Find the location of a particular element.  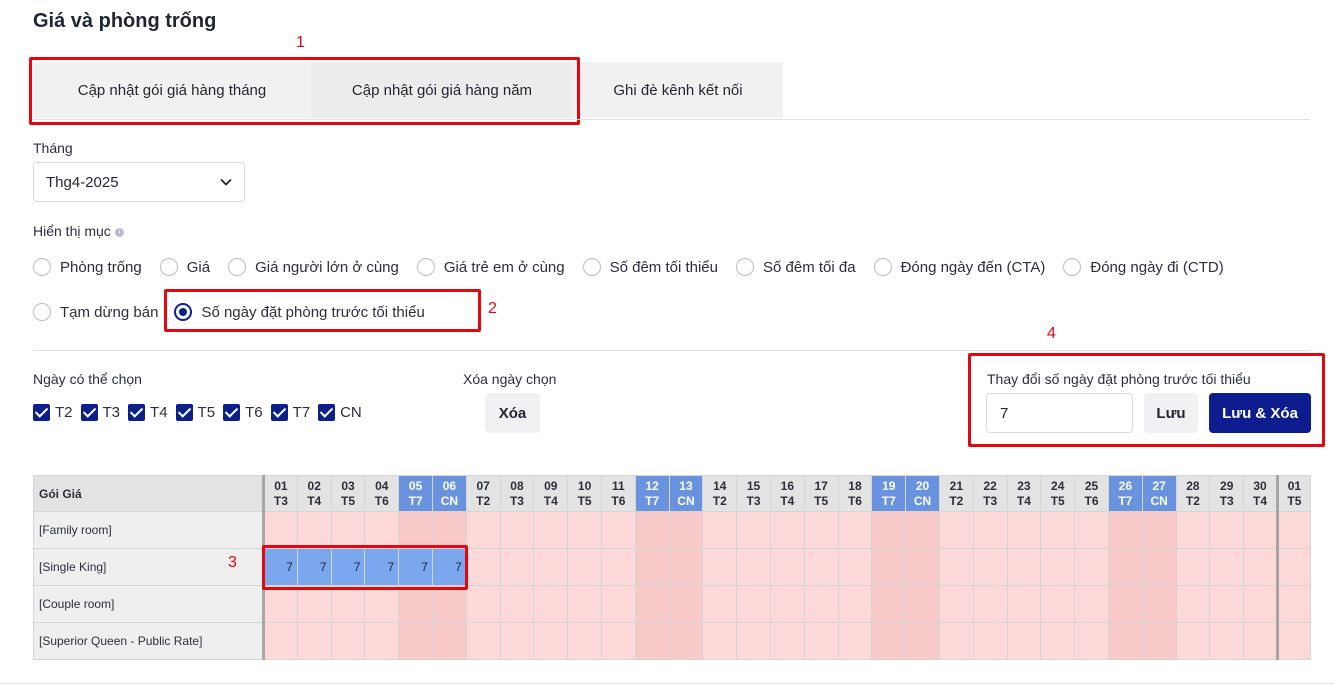

grid-day-header: 29 T3 is located at coordinates (1227, 493).